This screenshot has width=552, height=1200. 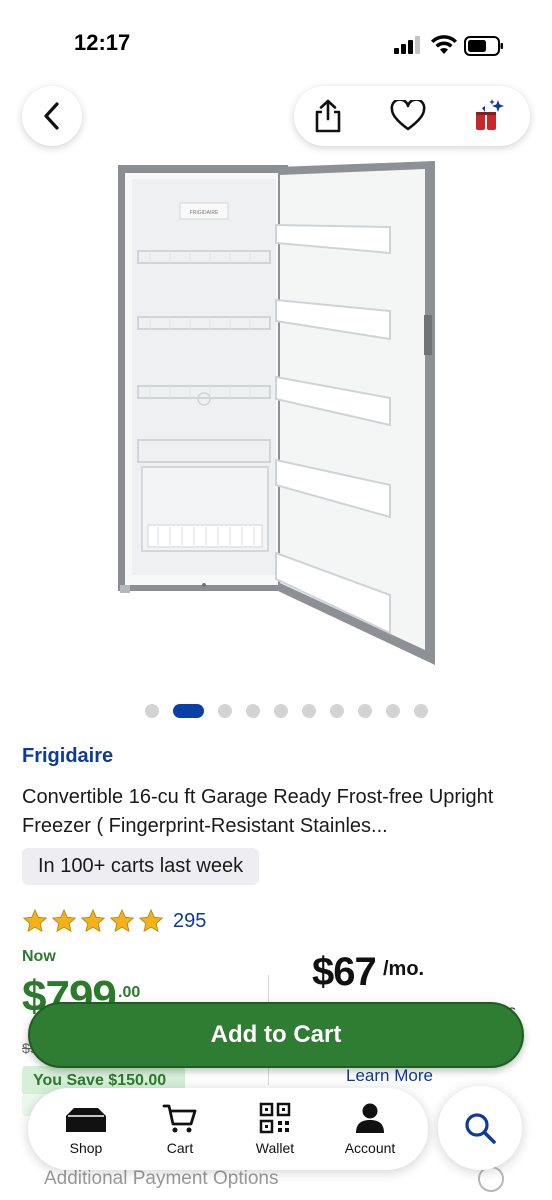 What do you see at coordinates (86, 1148) in the screenshot?
I see `nav-shop-label: Shop` at bounding box center [86, 1148].